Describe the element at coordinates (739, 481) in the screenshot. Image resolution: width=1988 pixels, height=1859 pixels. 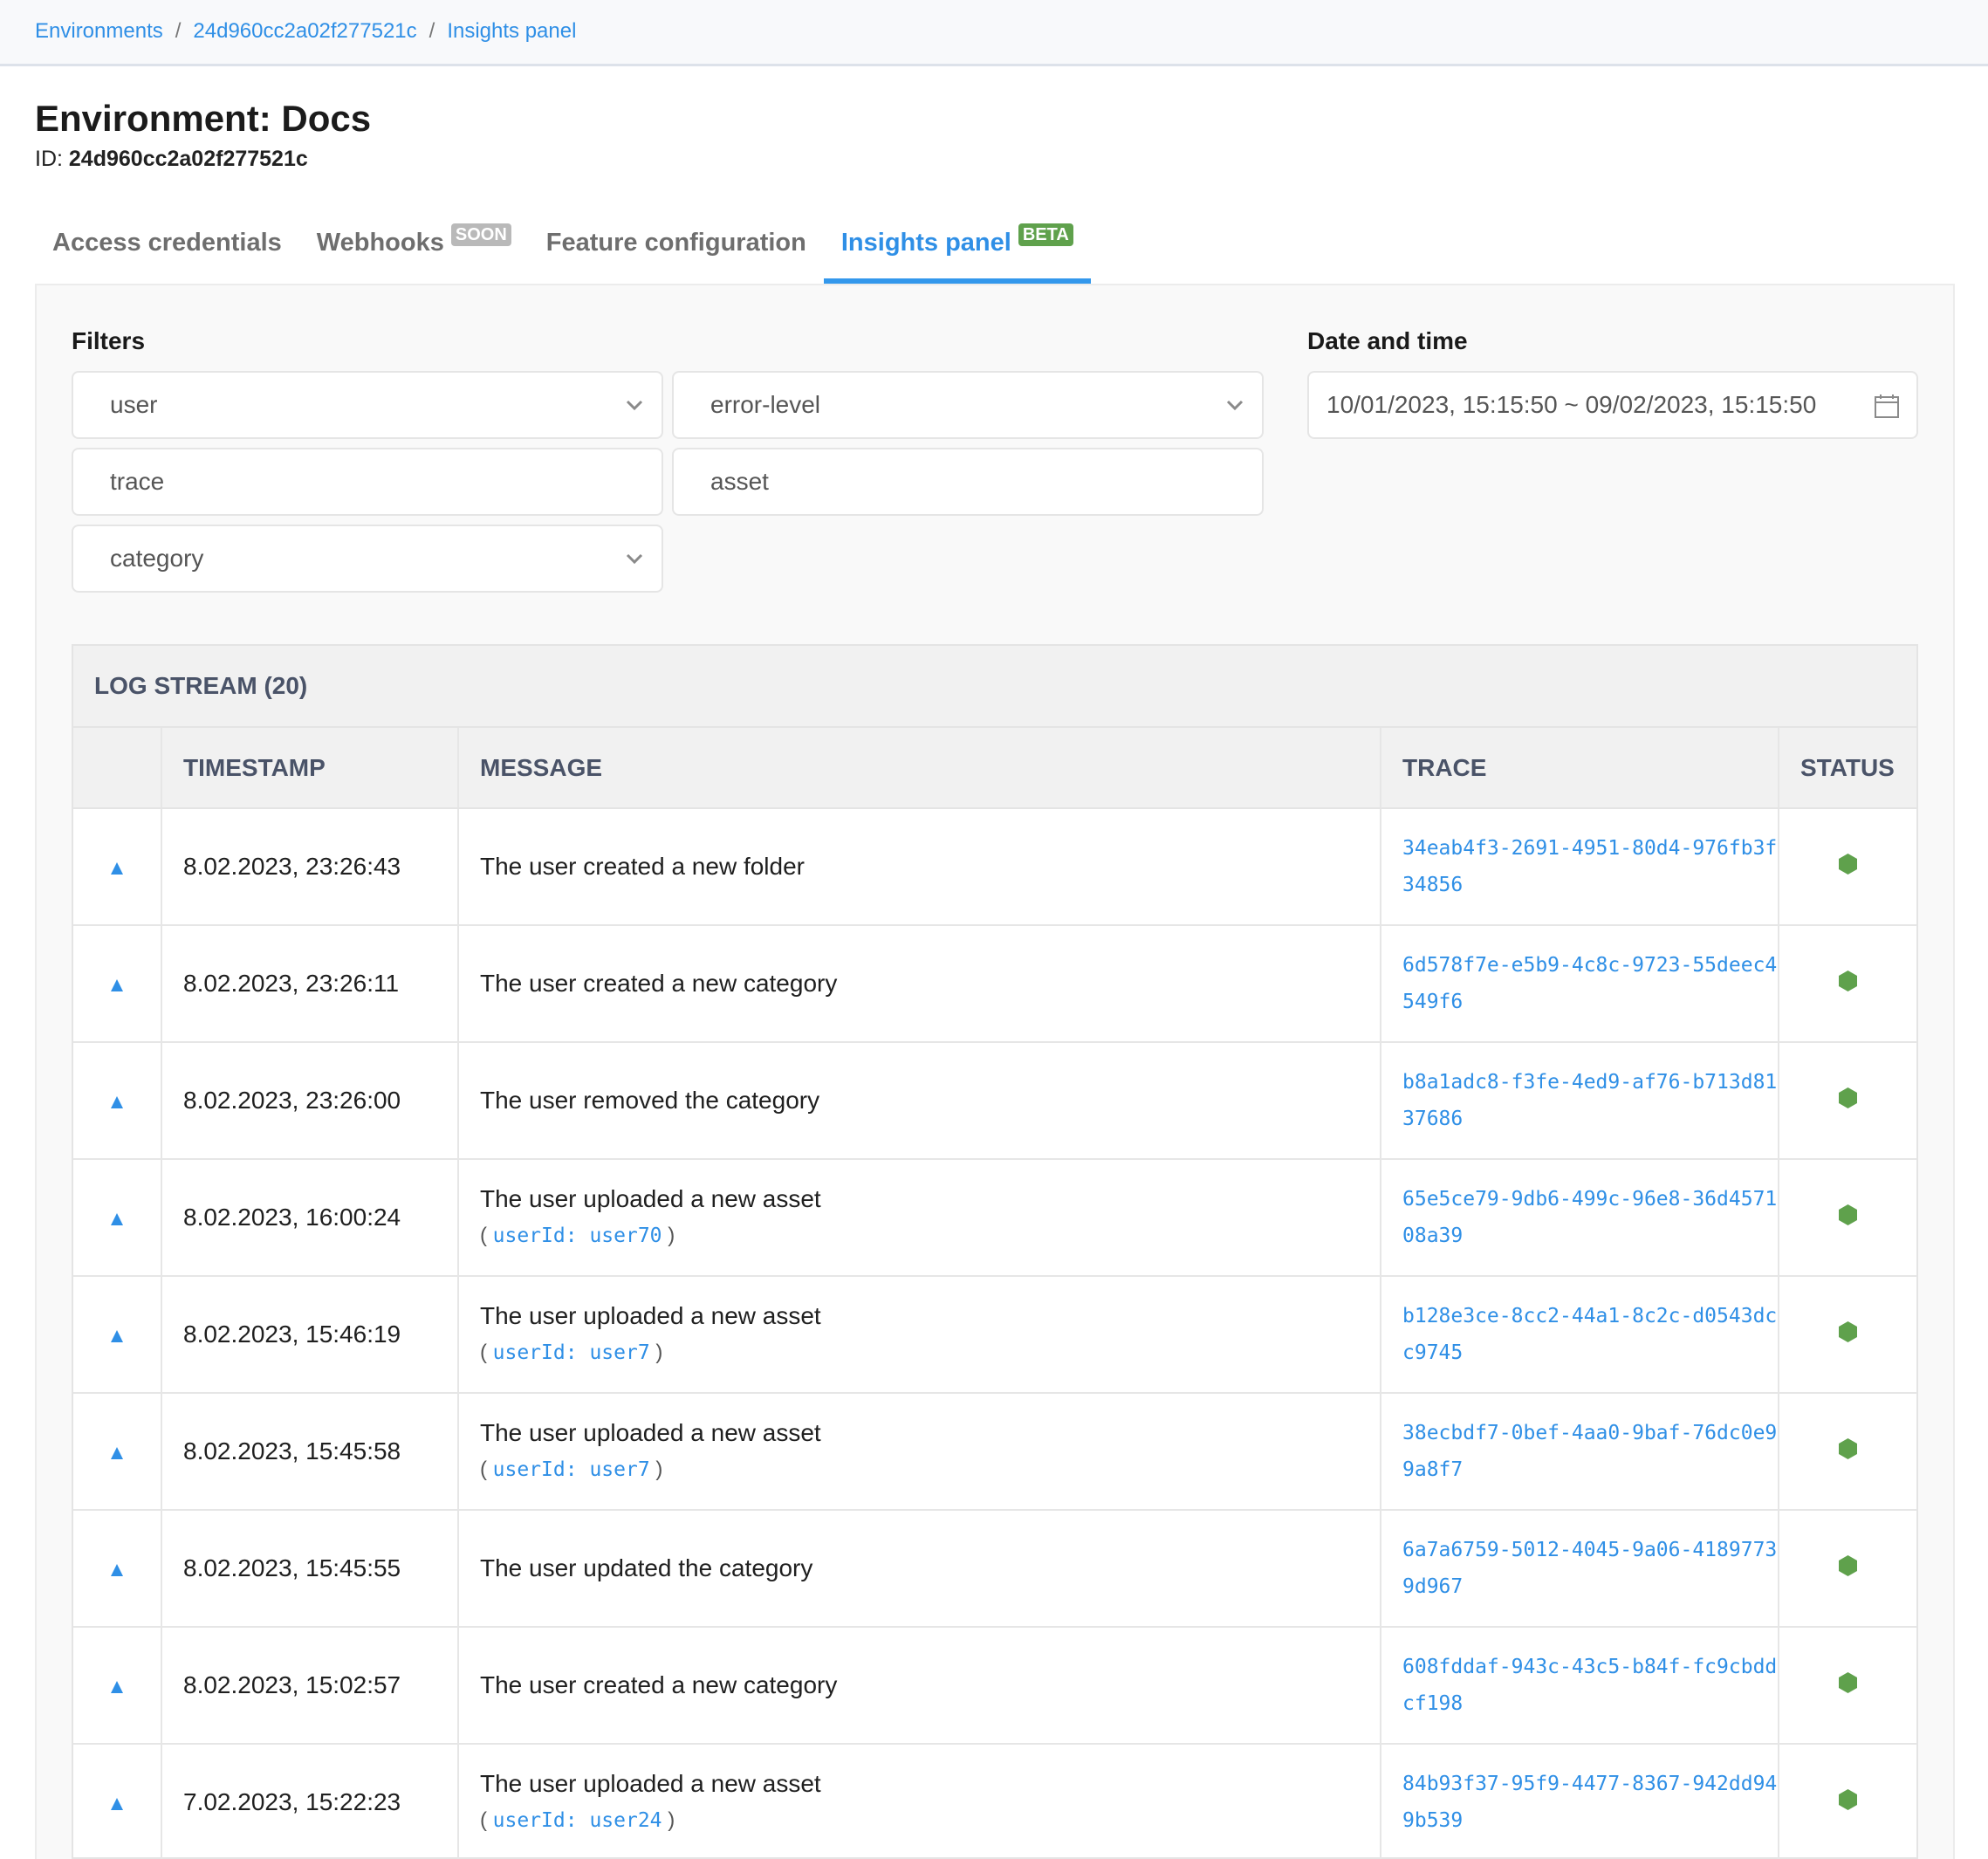
I see `asset-filter-placeholder: asset` at that location.